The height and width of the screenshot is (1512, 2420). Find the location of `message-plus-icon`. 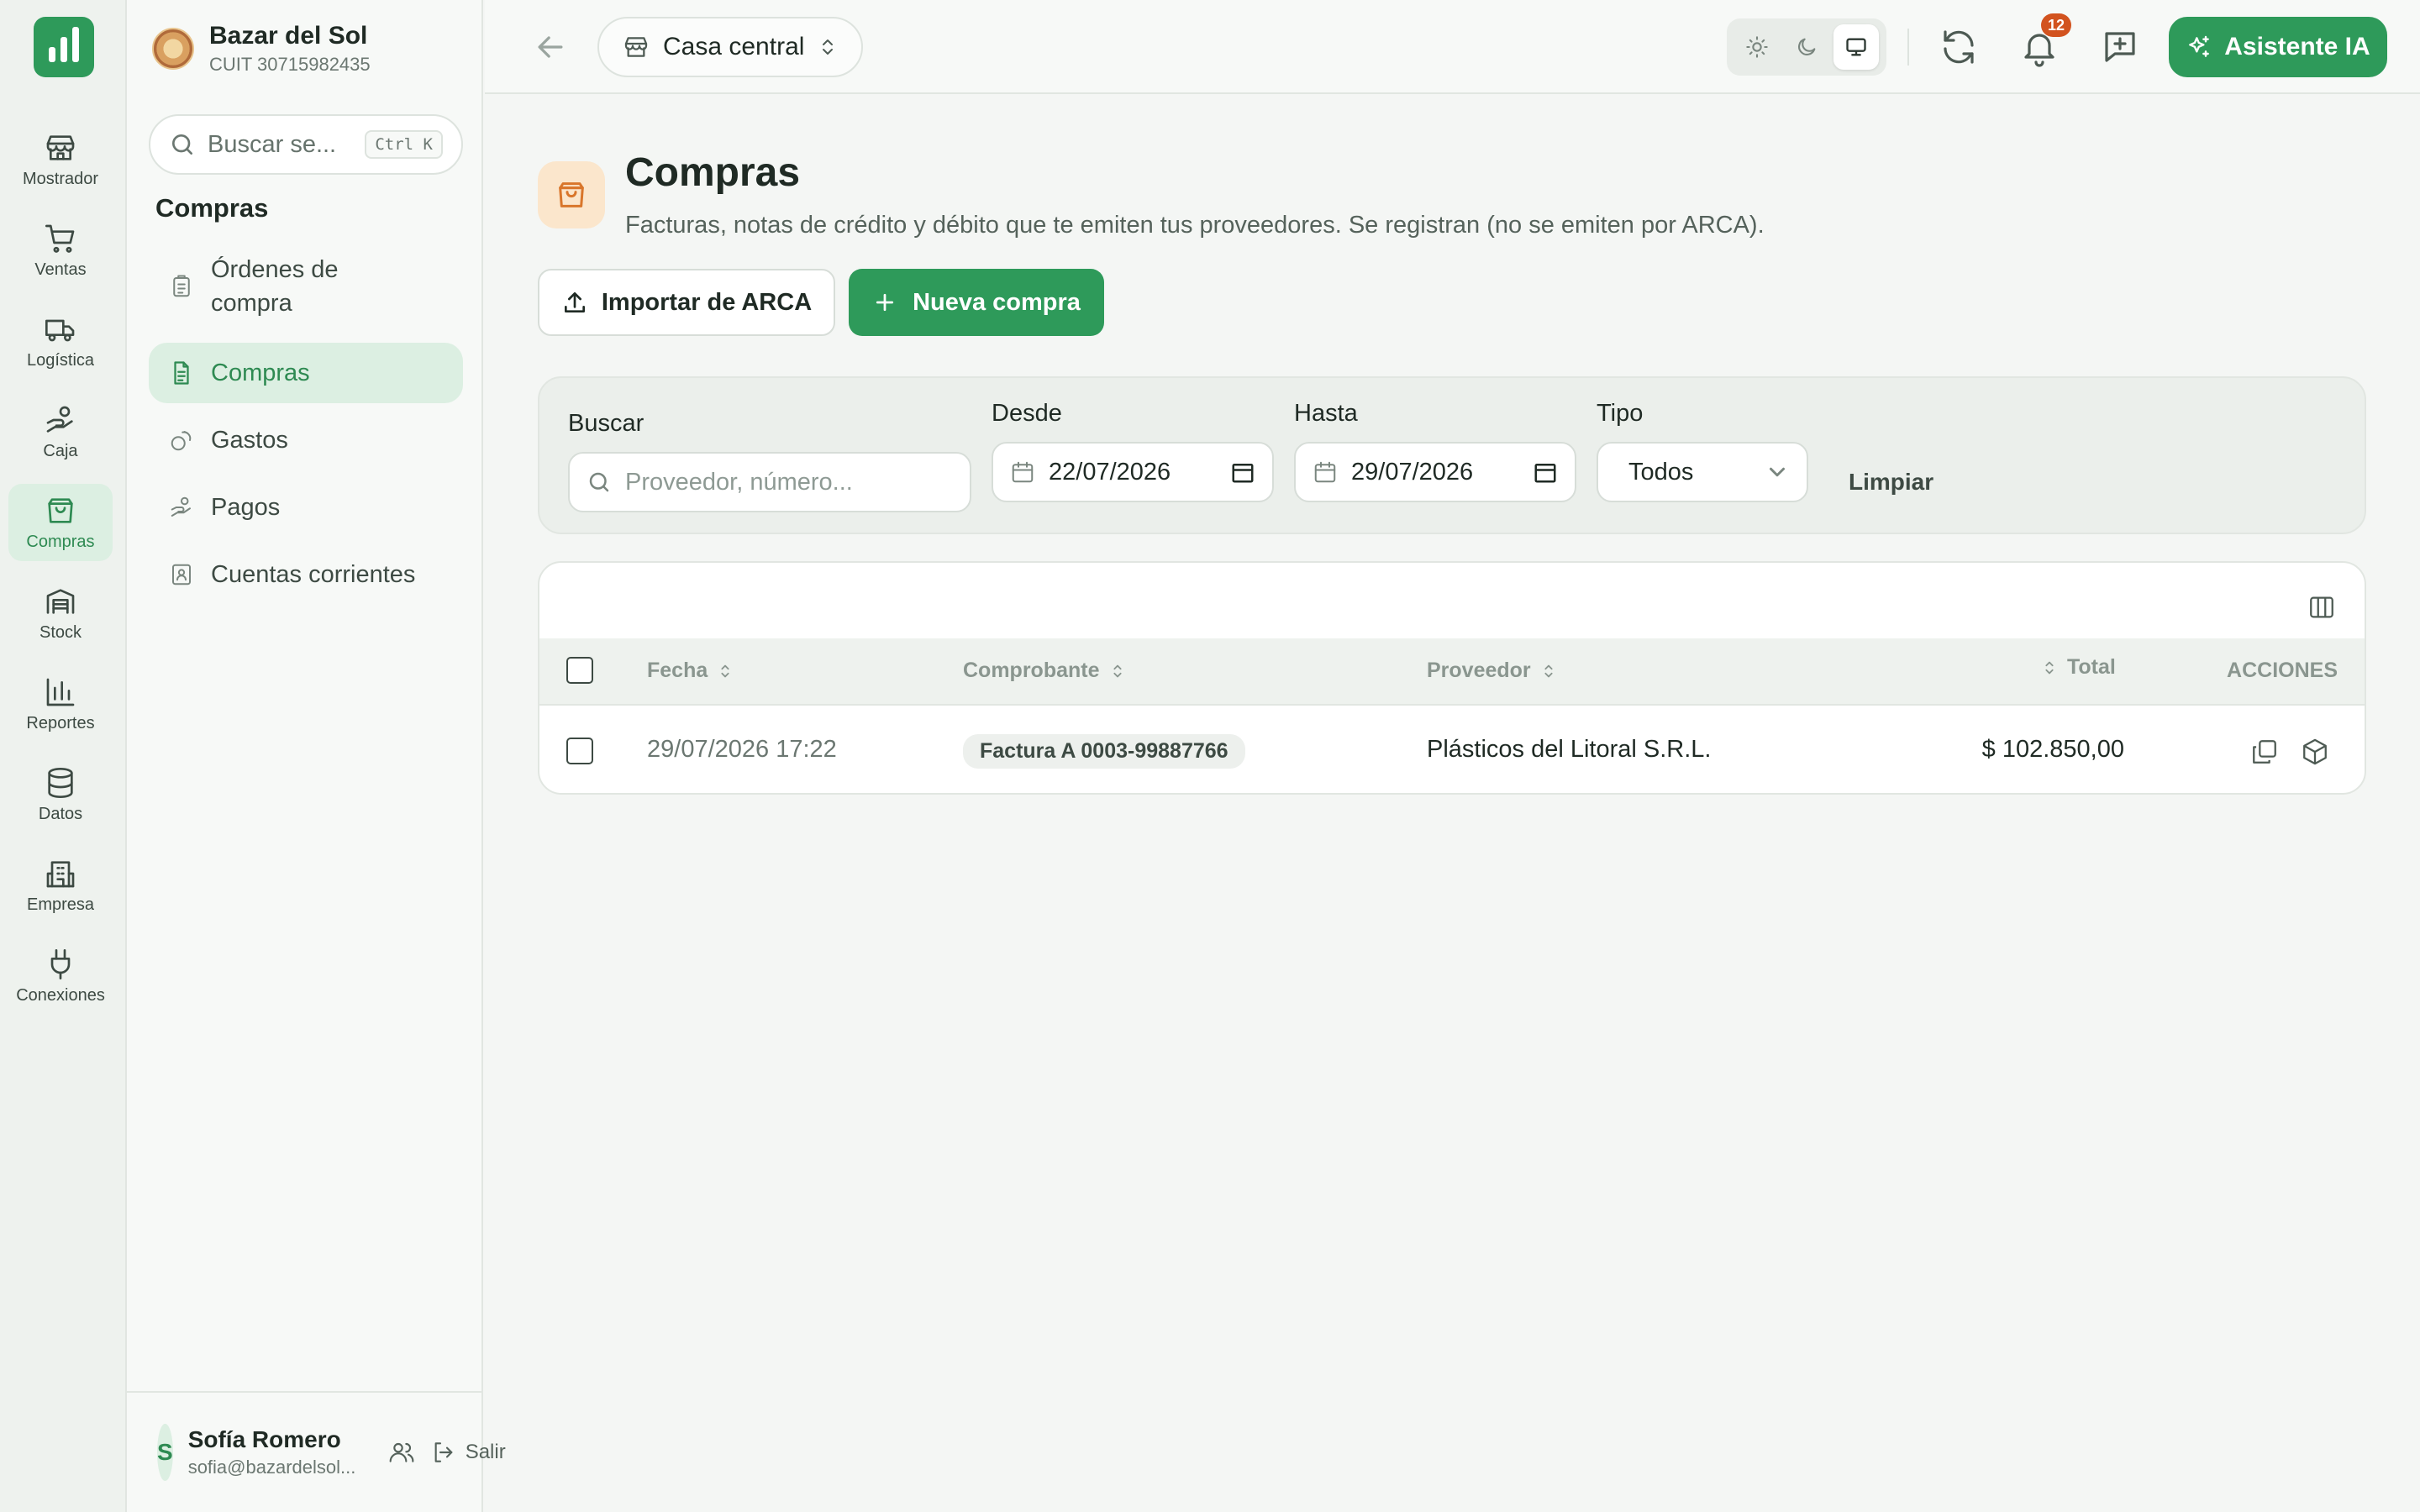

message-plus-icon is located at coordinates (2120, 47).